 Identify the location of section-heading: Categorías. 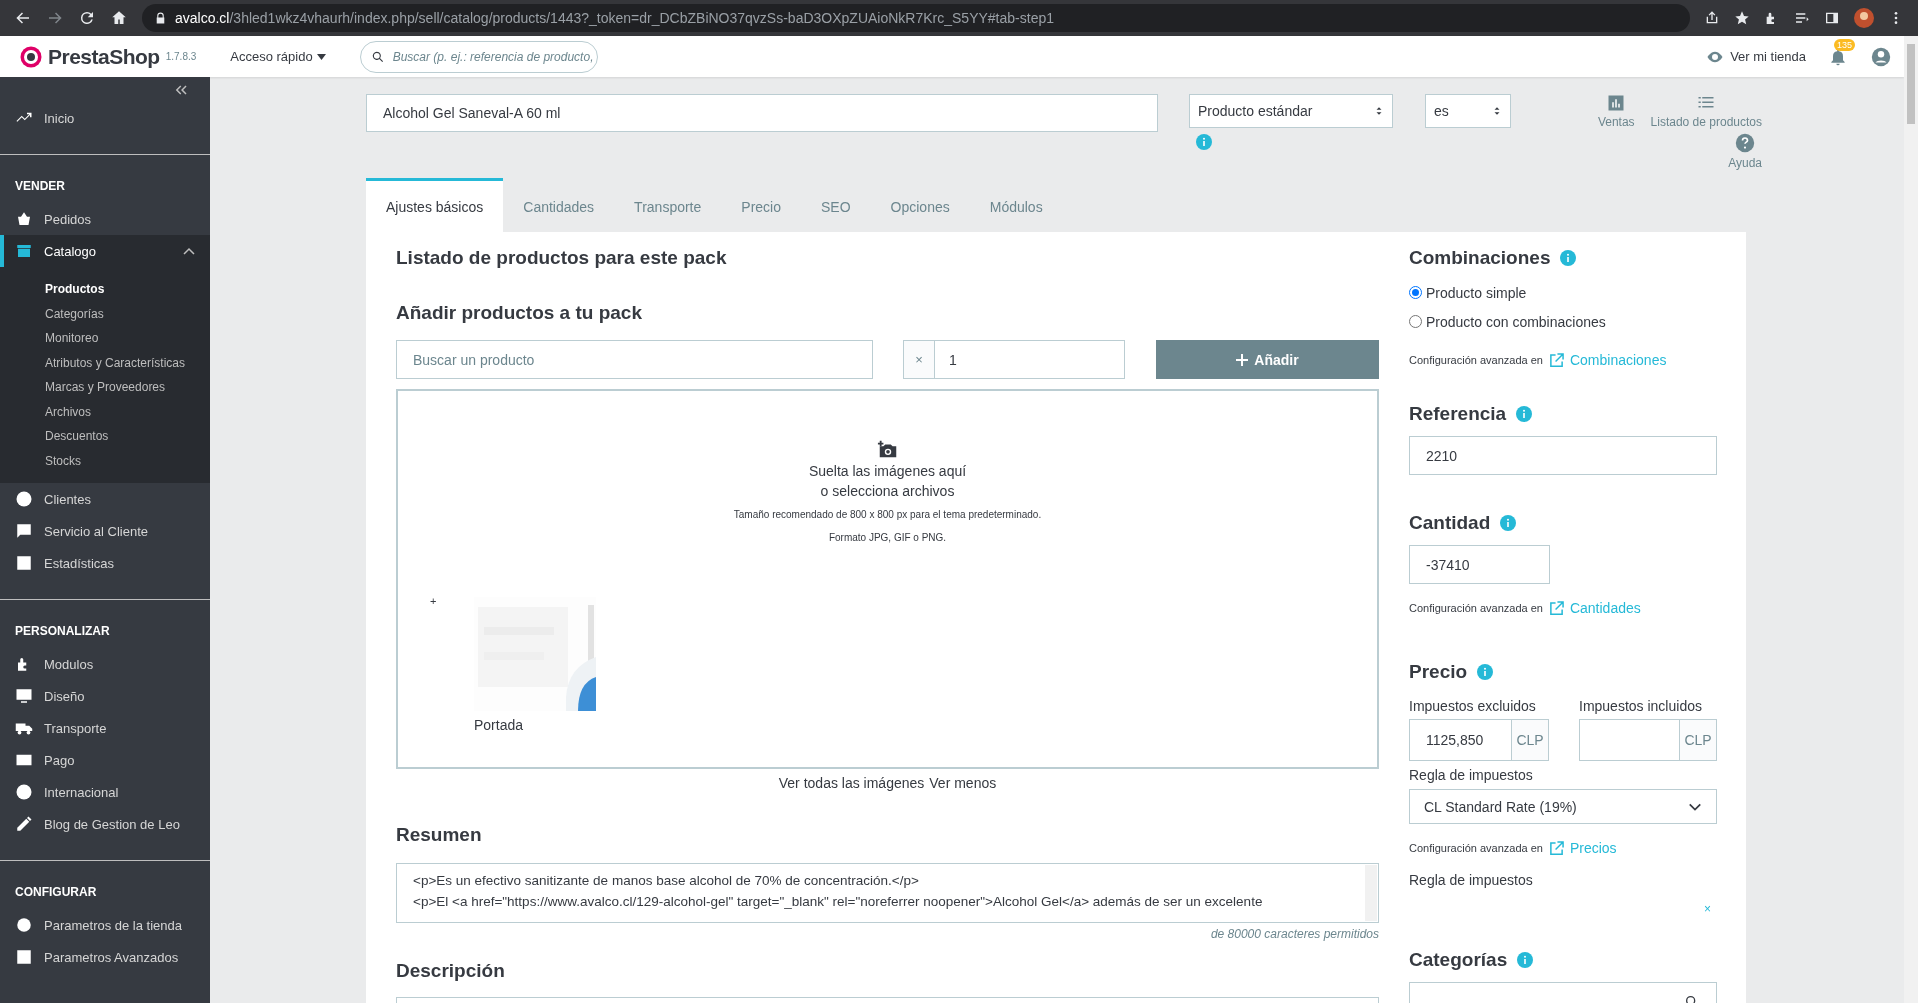
(1563, 960).